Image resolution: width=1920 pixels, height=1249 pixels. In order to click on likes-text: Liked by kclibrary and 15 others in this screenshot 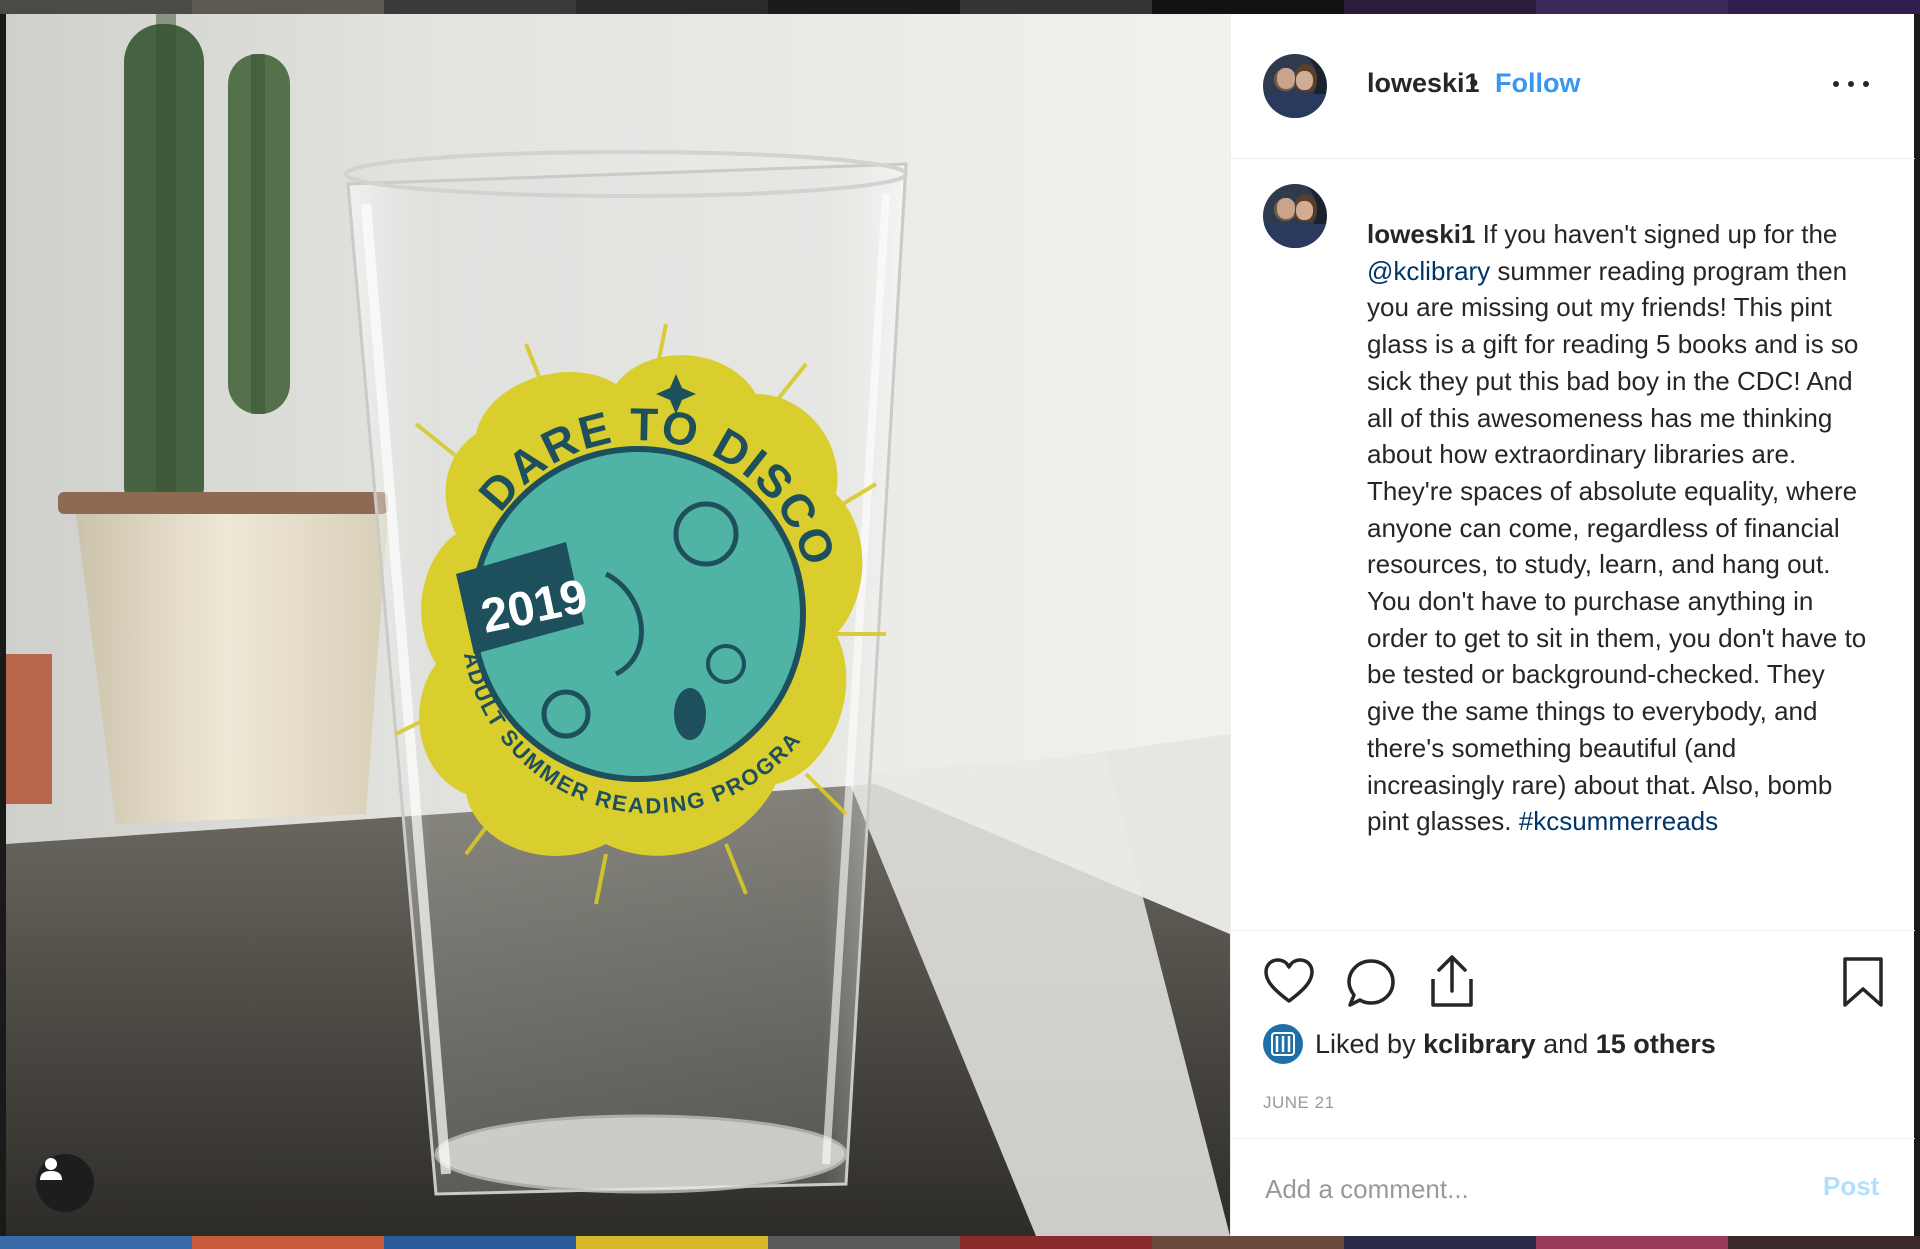, I will do `click(1515, 1044)`.